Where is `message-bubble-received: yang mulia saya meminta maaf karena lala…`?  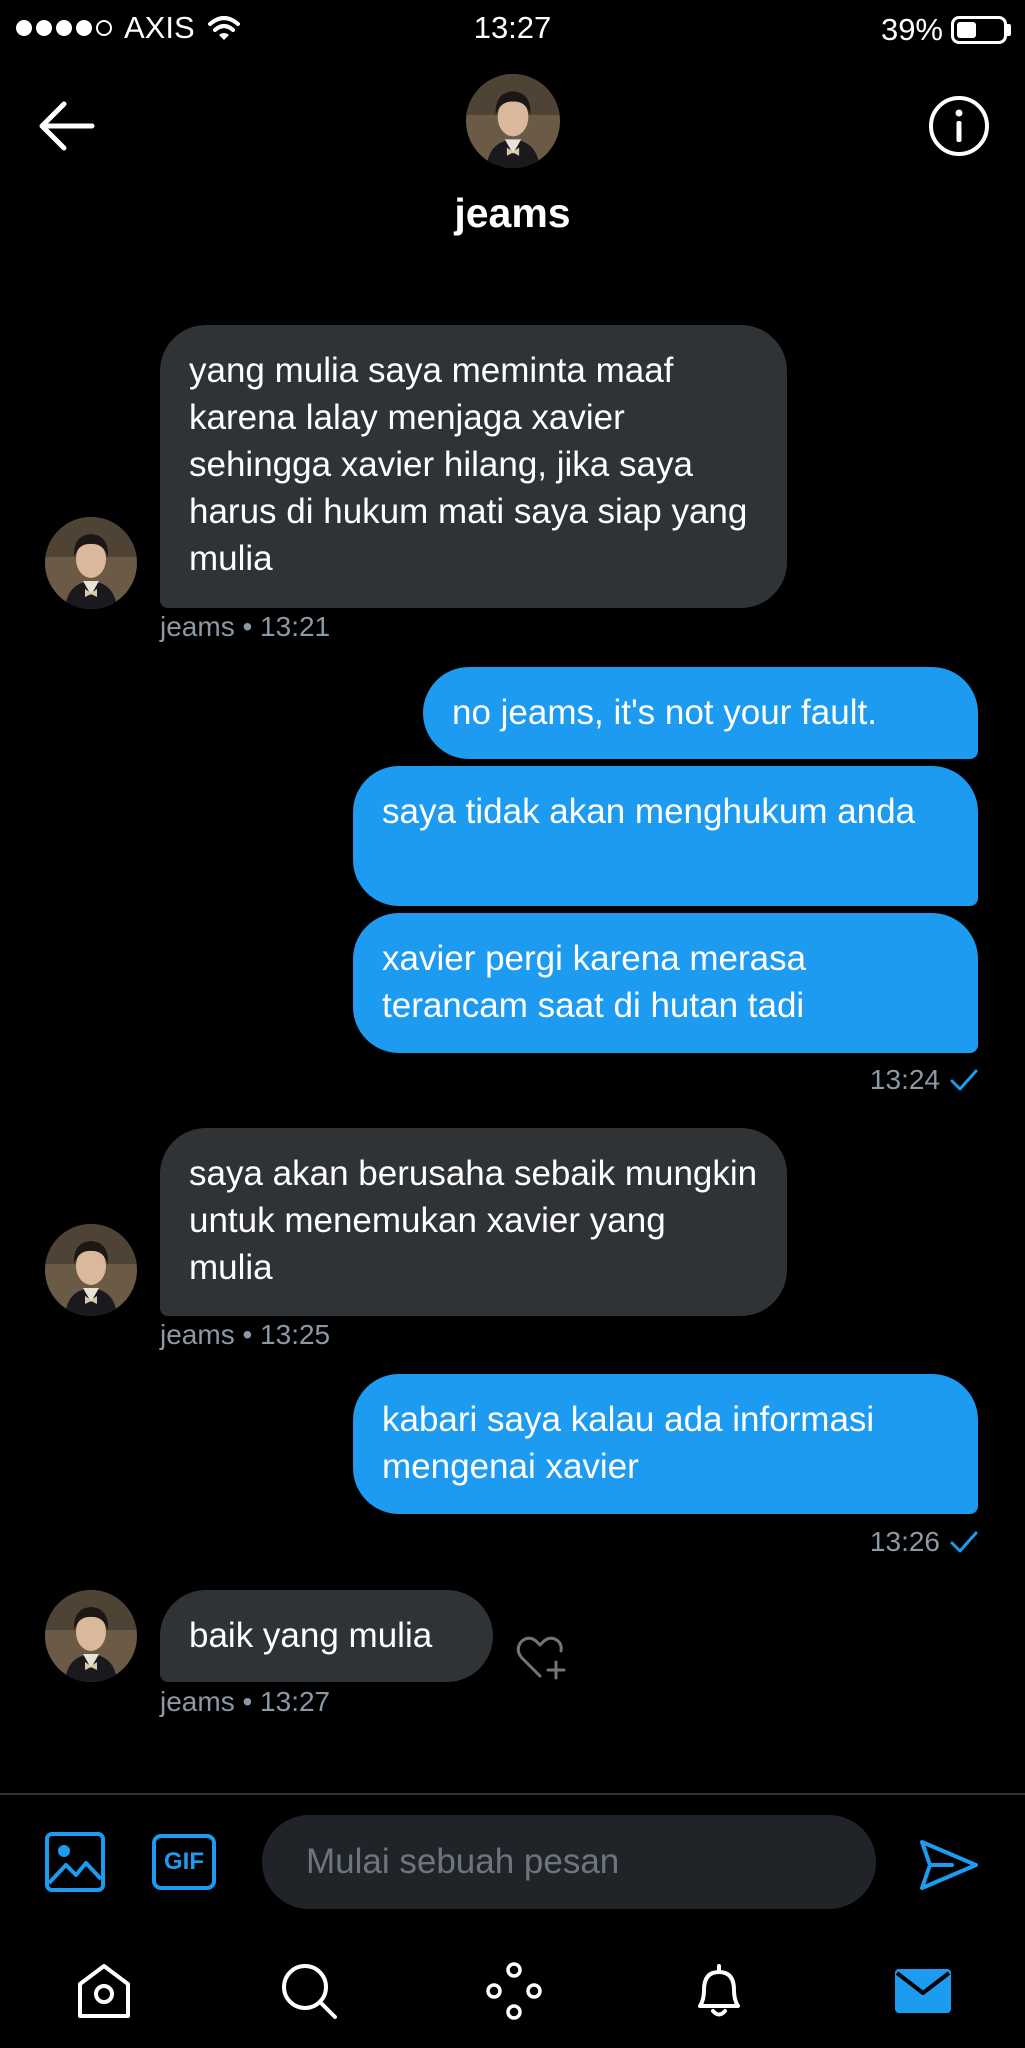
message-bubble-received: yang mulia saya meminta maaf karena lala… is located at coordinates (473, 466).